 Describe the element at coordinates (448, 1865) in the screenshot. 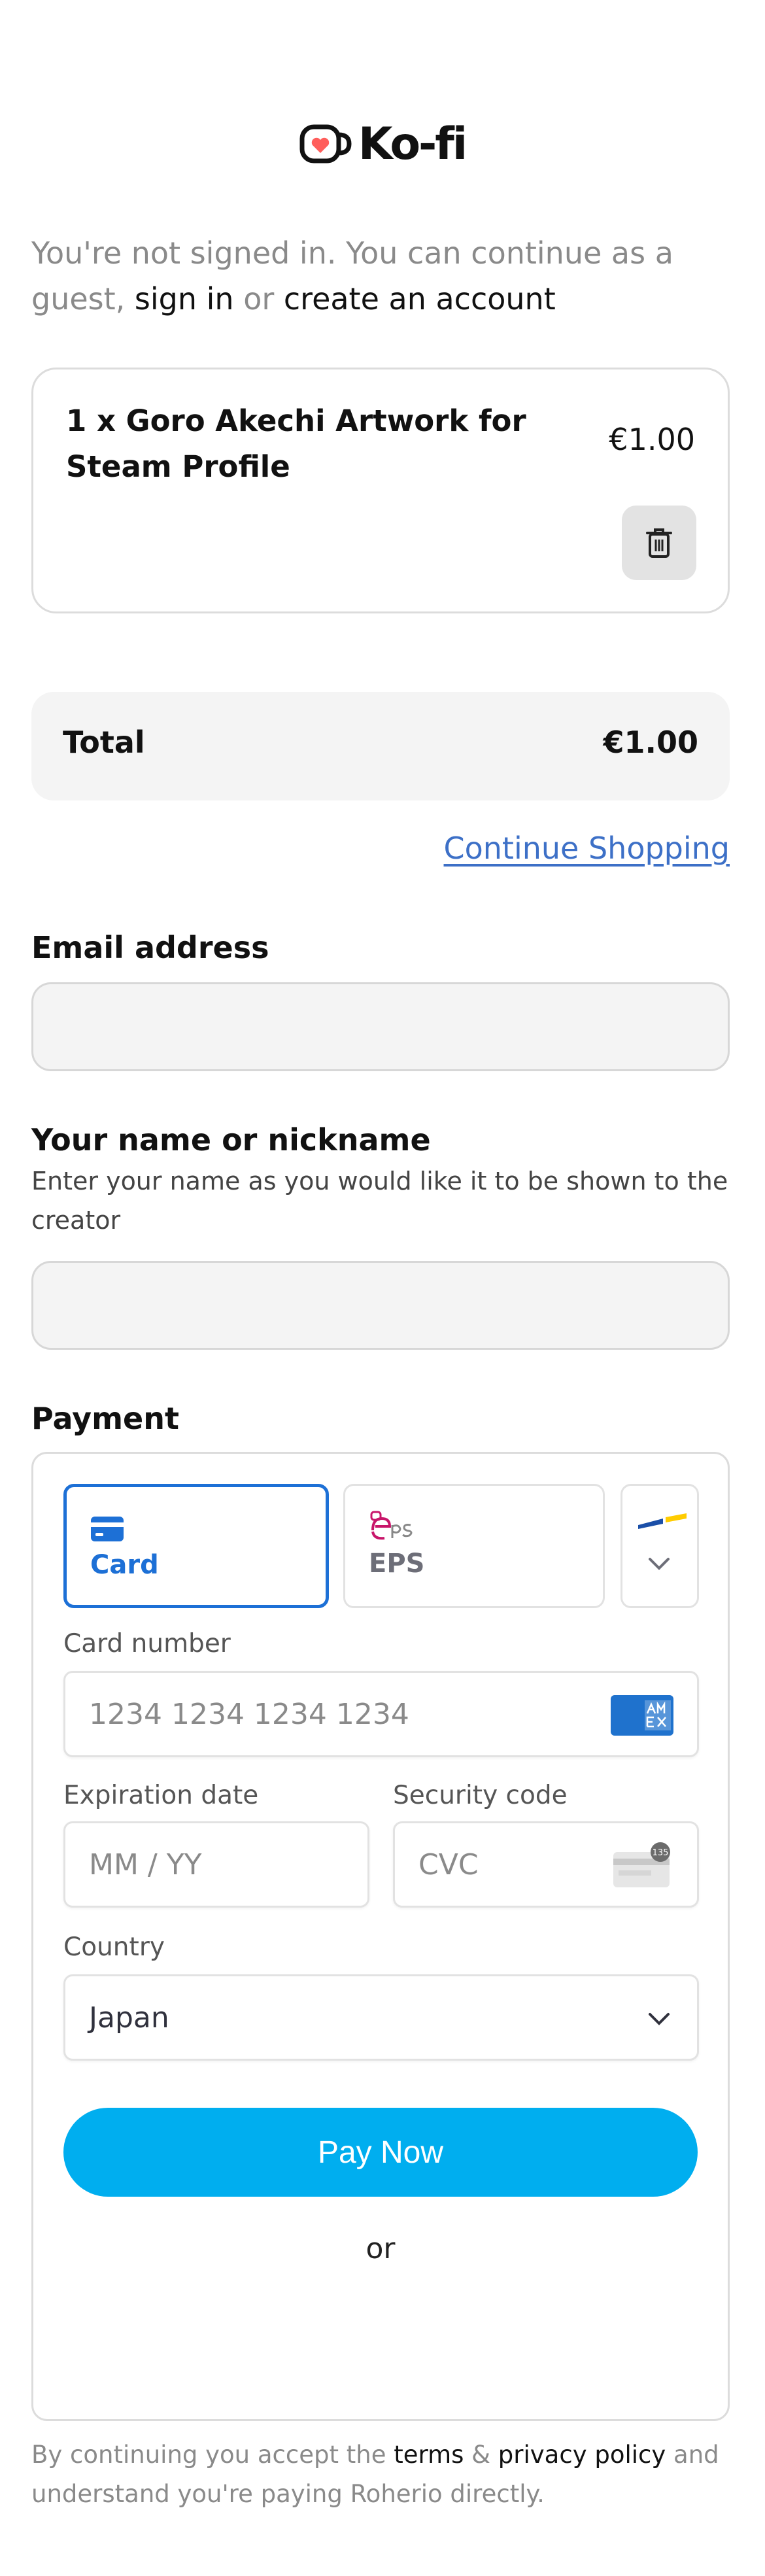

I see `cvc-placeholder: CVC` at that location.